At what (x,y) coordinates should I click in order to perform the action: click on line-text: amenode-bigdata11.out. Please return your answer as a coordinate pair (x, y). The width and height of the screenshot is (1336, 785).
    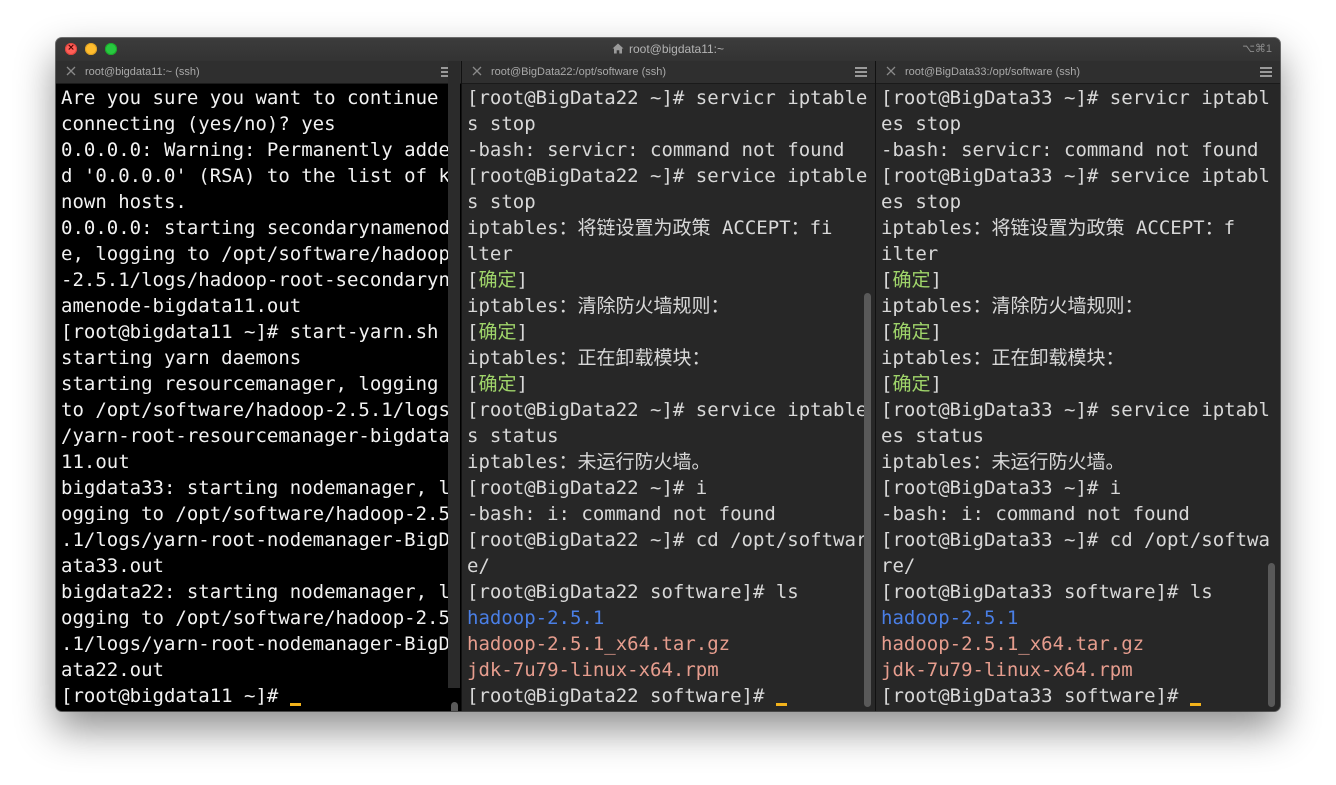
    Looking at the image, I should click on (181, 306).